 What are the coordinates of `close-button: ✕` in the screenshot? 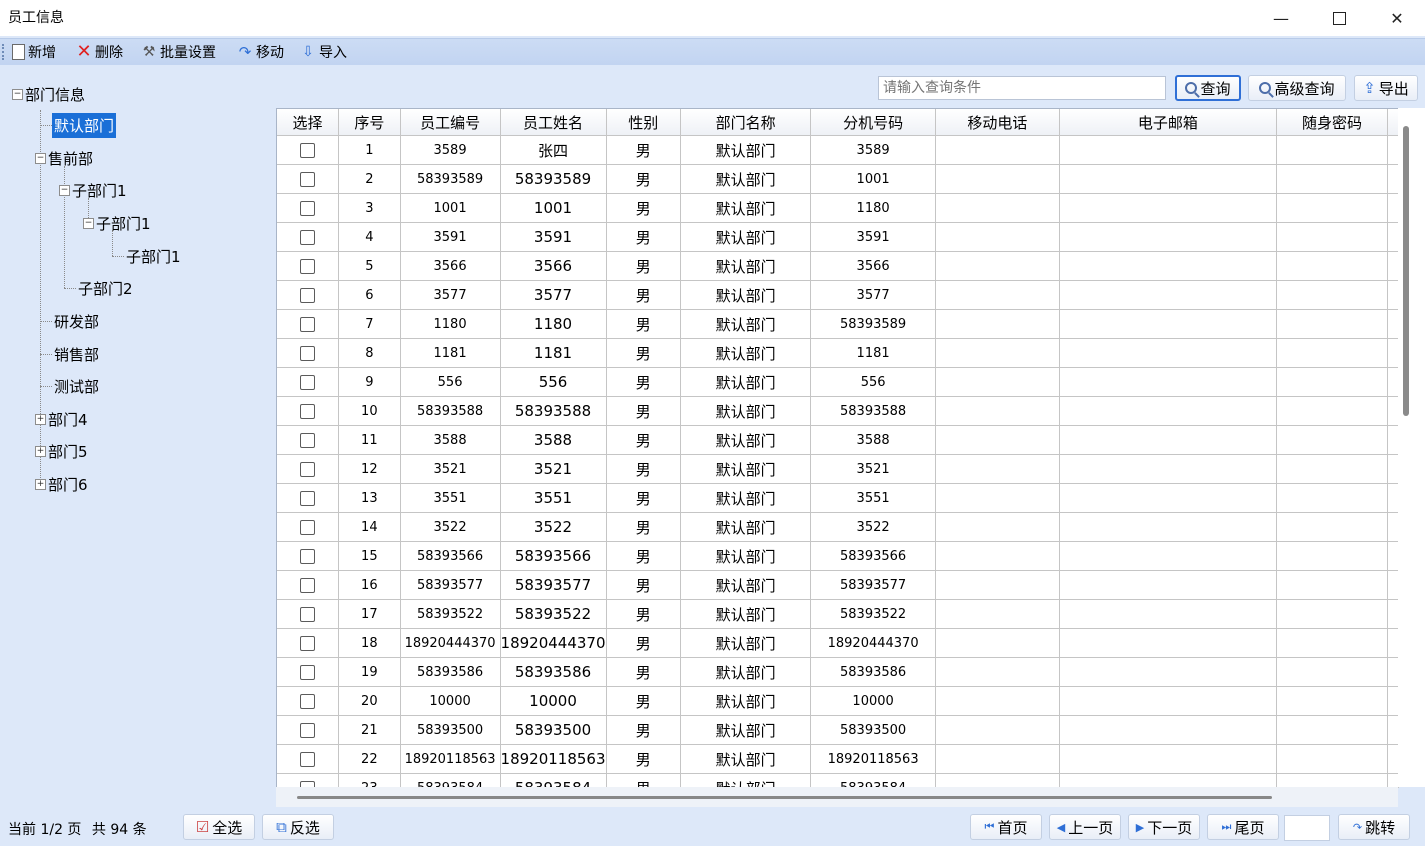 It's located at (1396, 18).